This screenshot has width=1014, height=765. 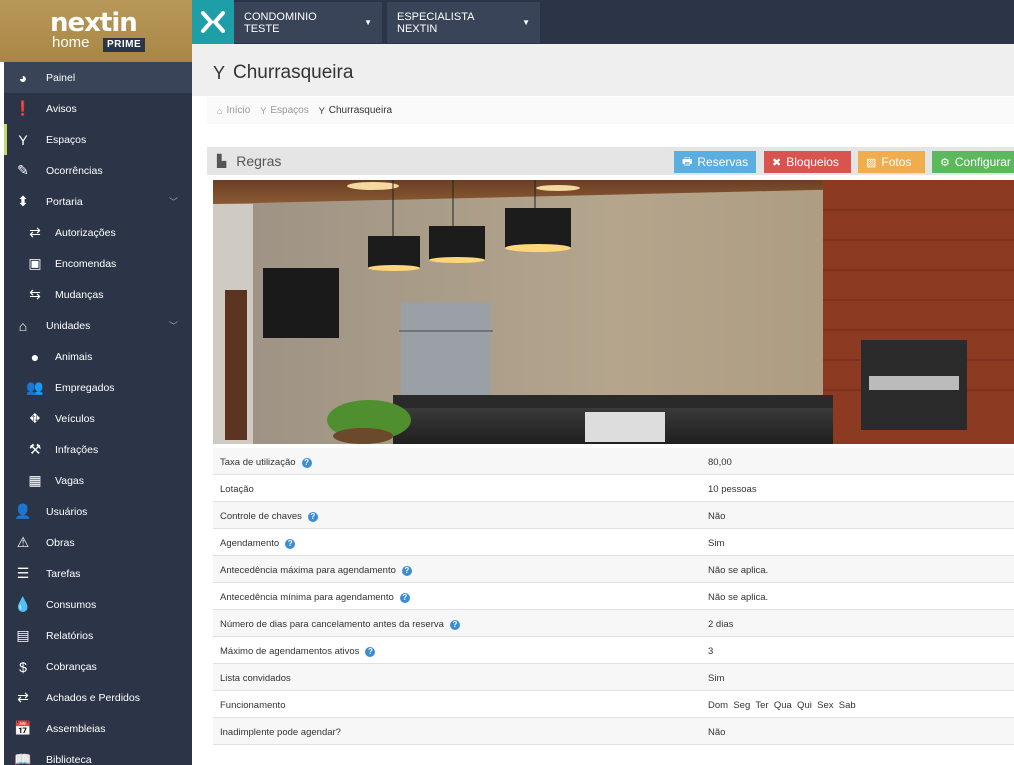 I want to click on rule-label: Máximo de agendamentos ativos?, so click(x=298, y=651).